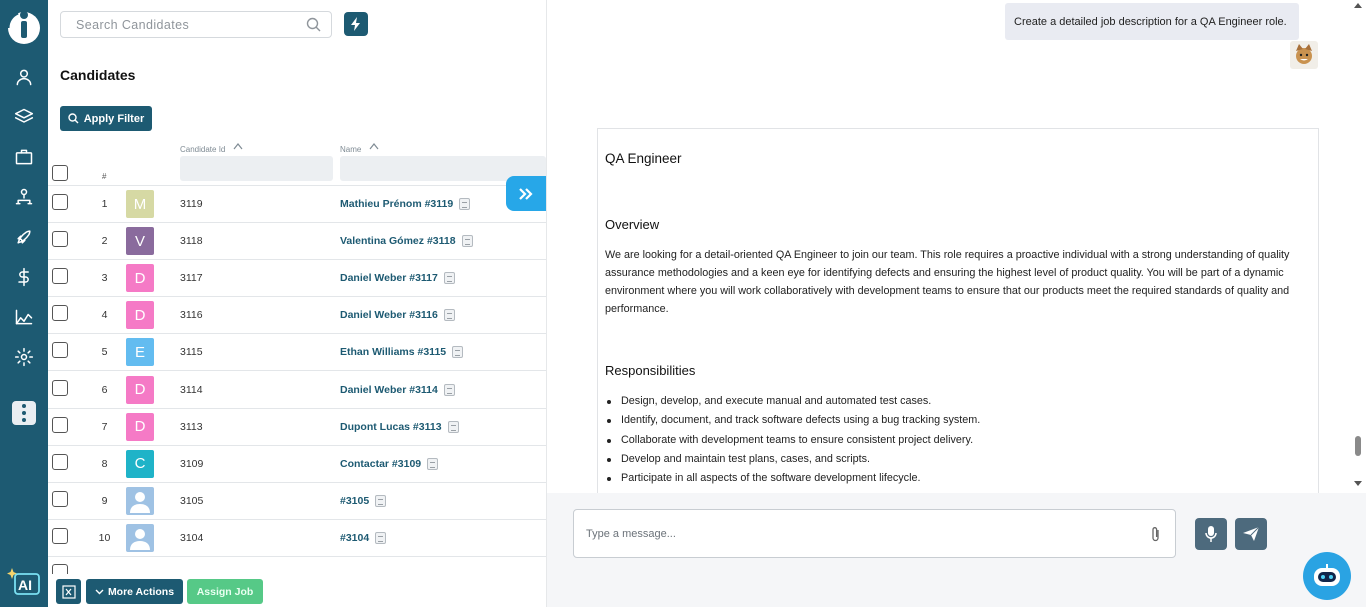  Describe the element at coordinates (225, 591) in the screenshot. I see `assign-job-button: Assign Job` at that location.